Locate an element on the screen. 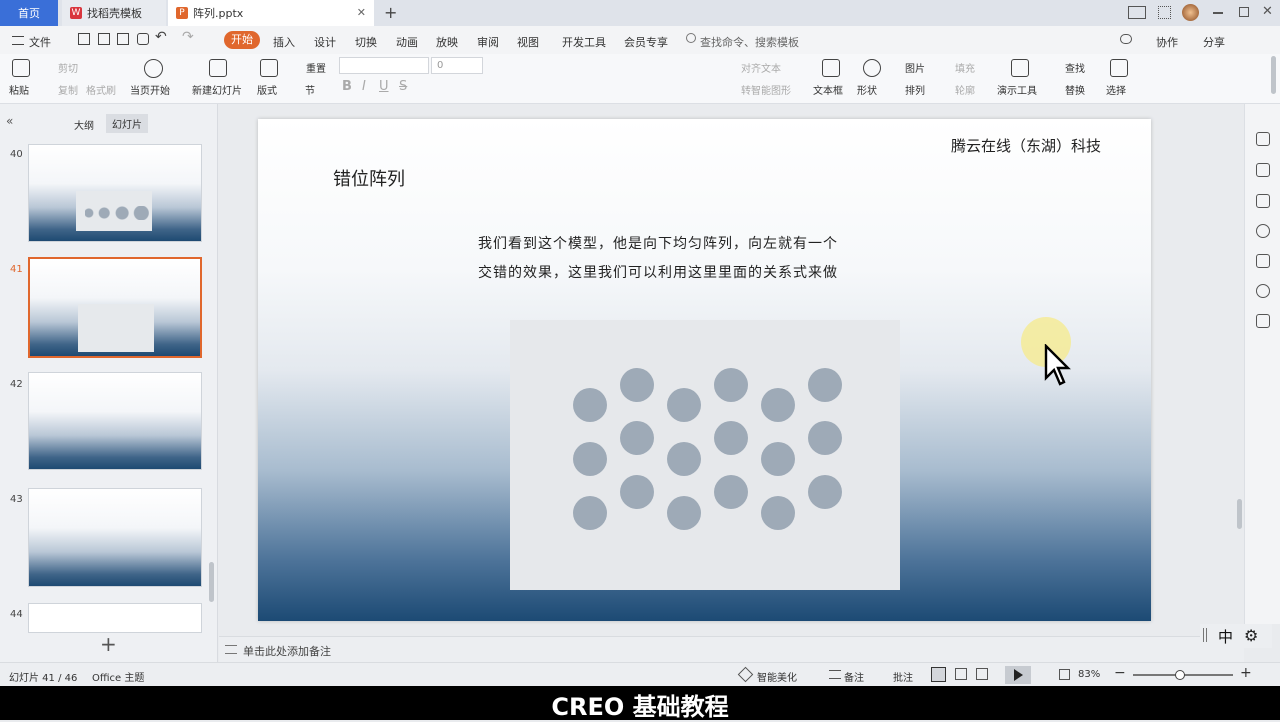  undo-icon: ↶ is located at coordinates (161, 37).